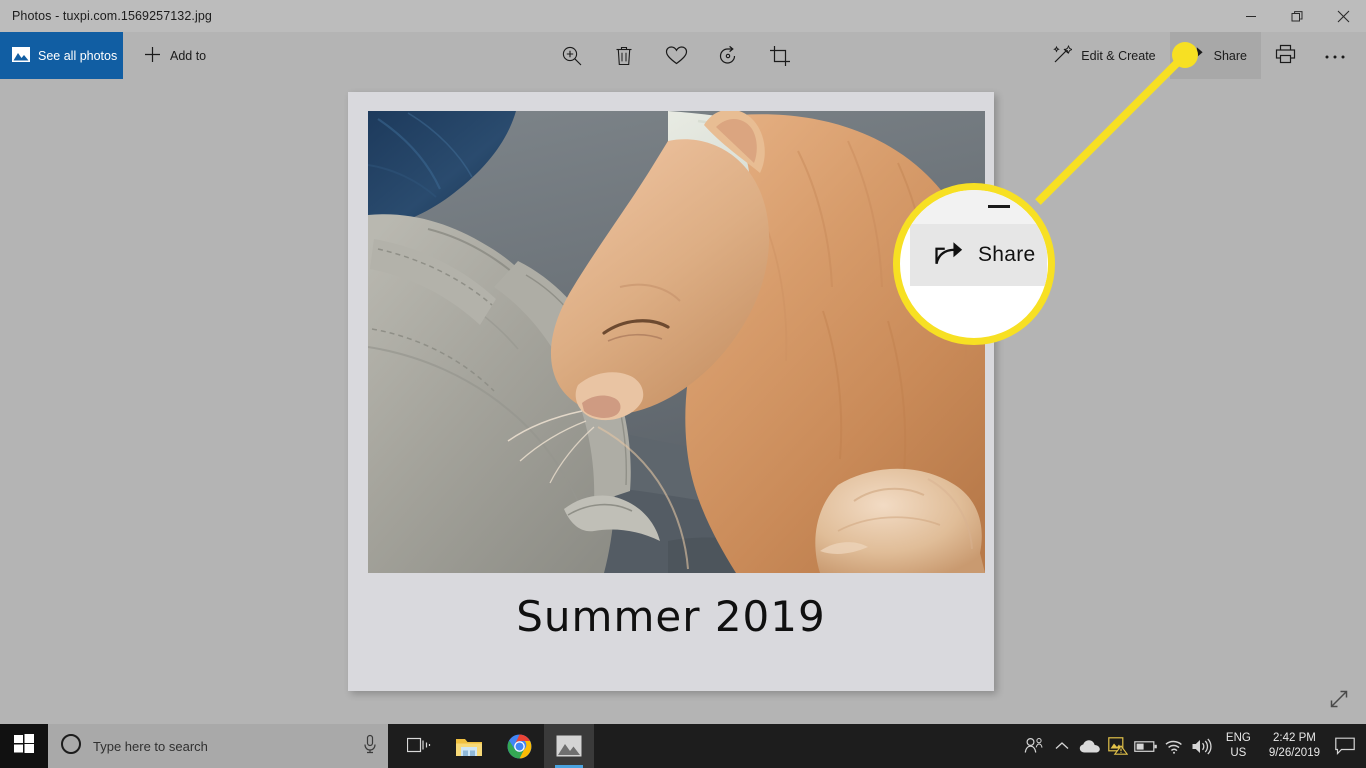 This screenshot has height=768, width=1366. I want to click on start-button, so click(24, 746).